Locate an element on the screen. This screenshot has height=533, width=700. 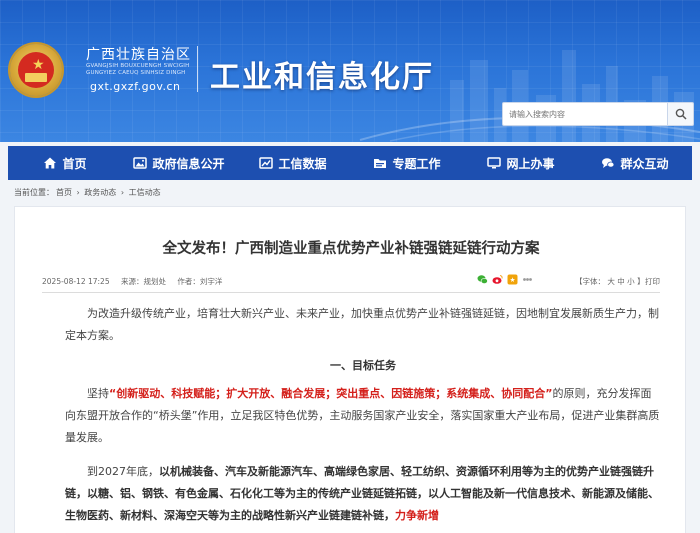
breadcrumb-home: 首页 is located at coordinates (64, 192).